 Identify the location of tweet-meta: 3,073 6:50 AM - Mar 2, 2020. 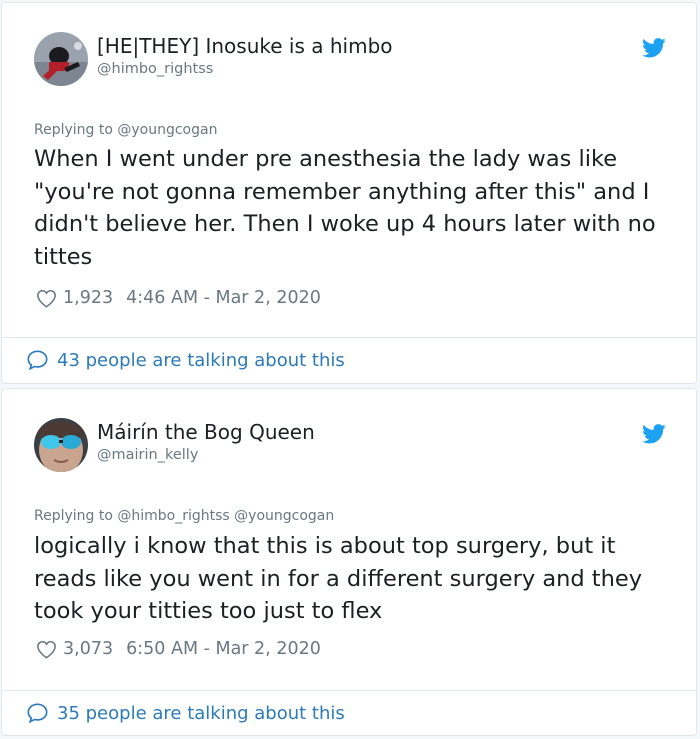
(178, 649).